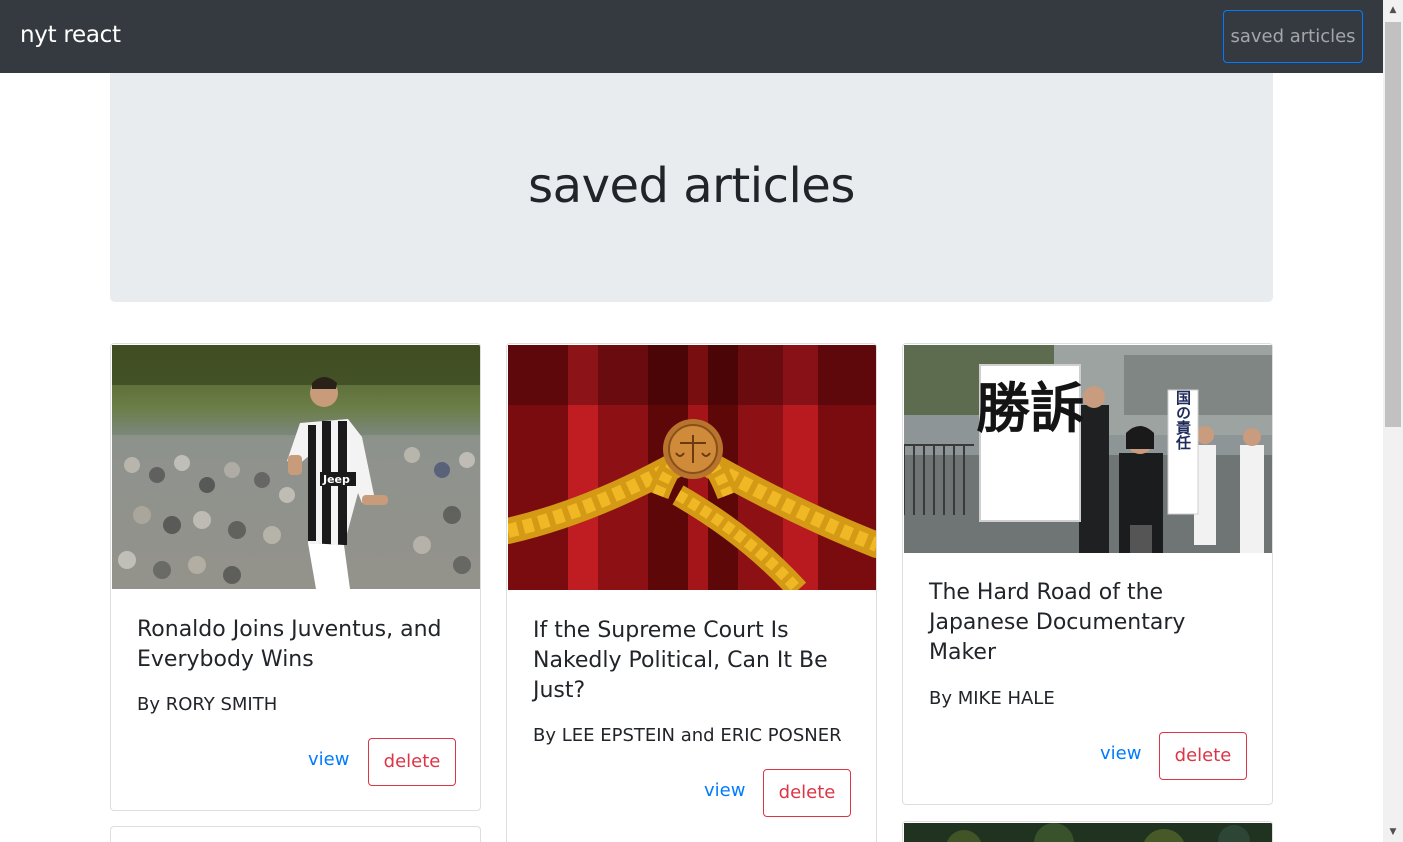 Image resolution: width=1403 pixels, height=842 pixels. What do you see at coordinates (1183, 420) in the screenshot?
I see `sign-small-text: 国の責任` at bounding box center [1183, 420].